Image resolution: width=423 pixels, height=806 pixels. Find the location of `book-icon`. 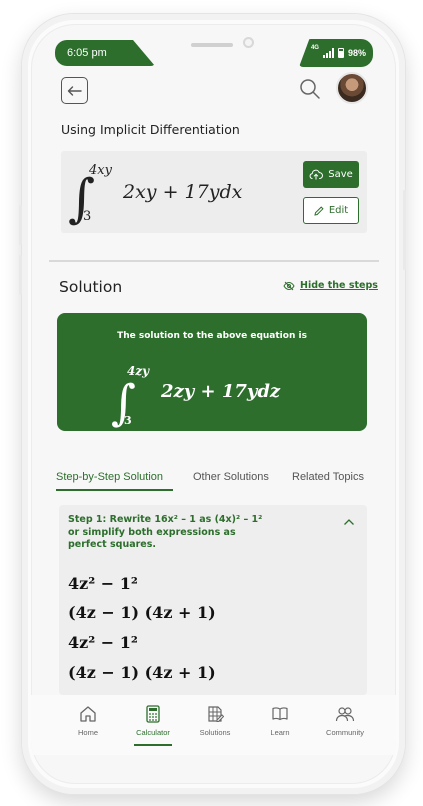

book-icon is located at coordinates (280, 714).